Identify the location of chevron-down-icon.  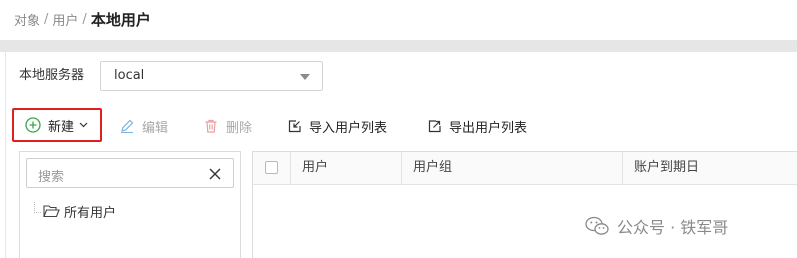
(83, 125).